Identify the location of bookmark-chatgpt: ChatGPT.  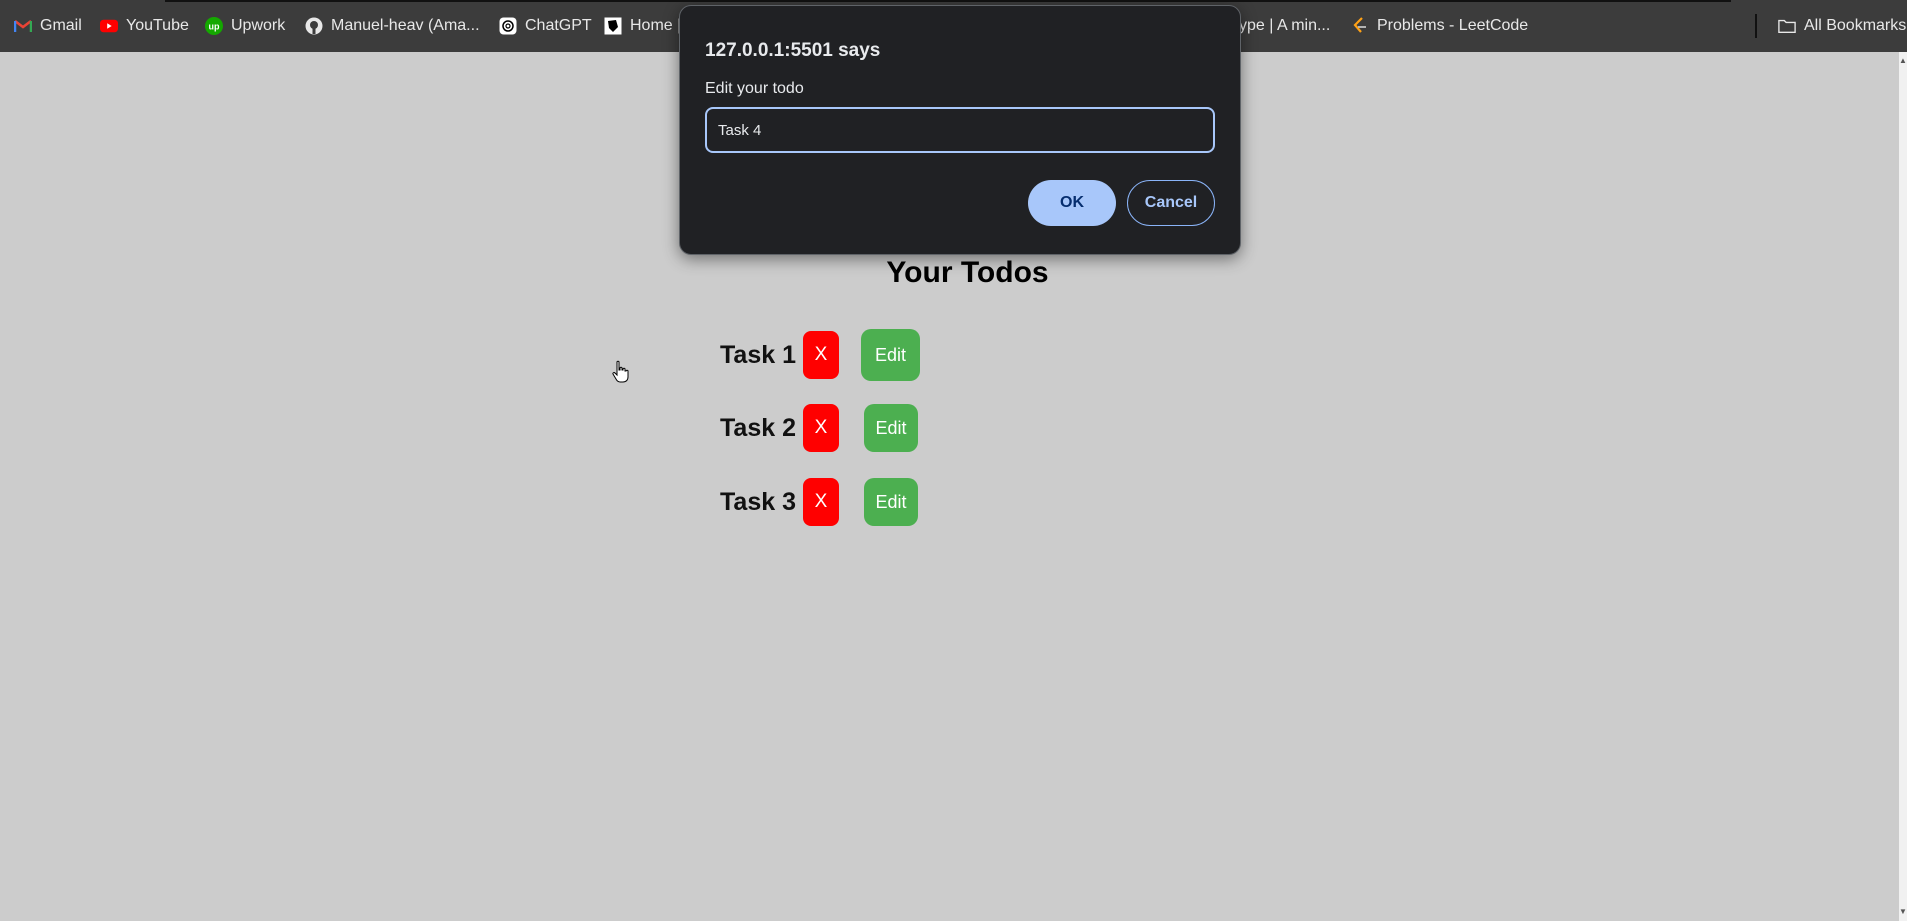
(545, 26).